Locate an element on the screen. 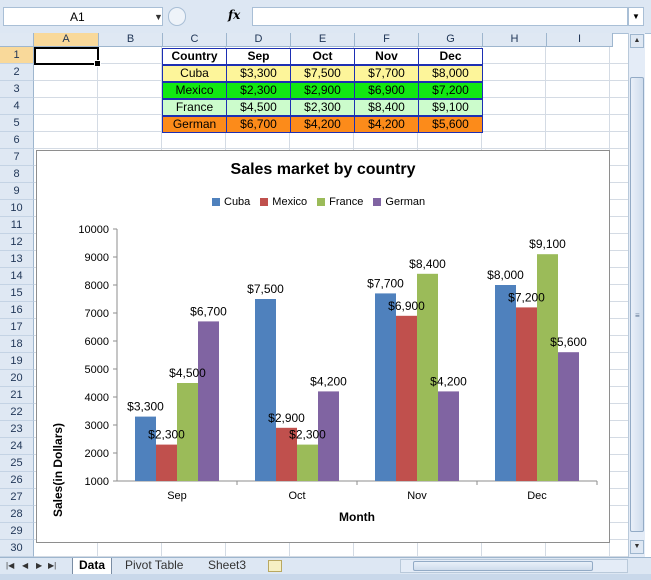 The image size is (651, 580). table-cell: $7,700 is located at coordinates (386, 73).